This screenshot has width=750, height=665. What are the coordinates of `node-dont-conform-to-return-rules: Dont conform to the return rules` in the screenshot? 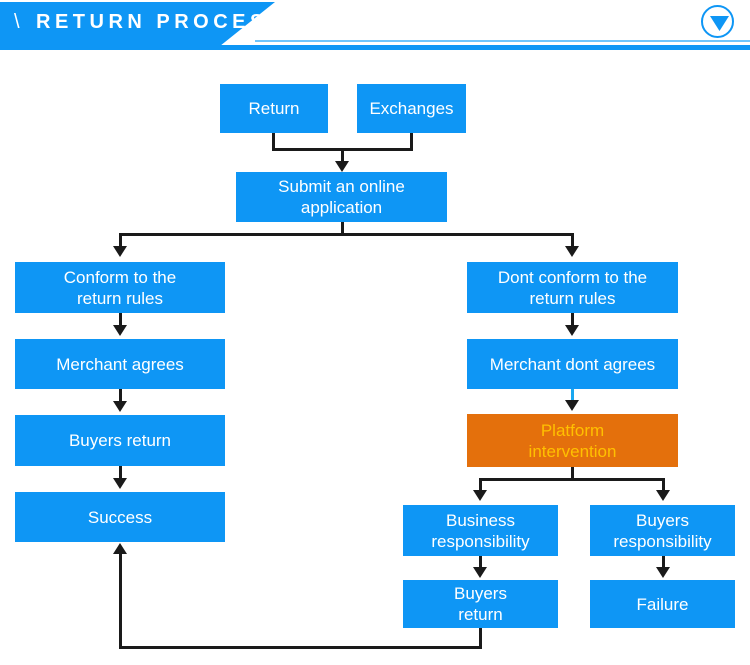 It's located at (572, 287).